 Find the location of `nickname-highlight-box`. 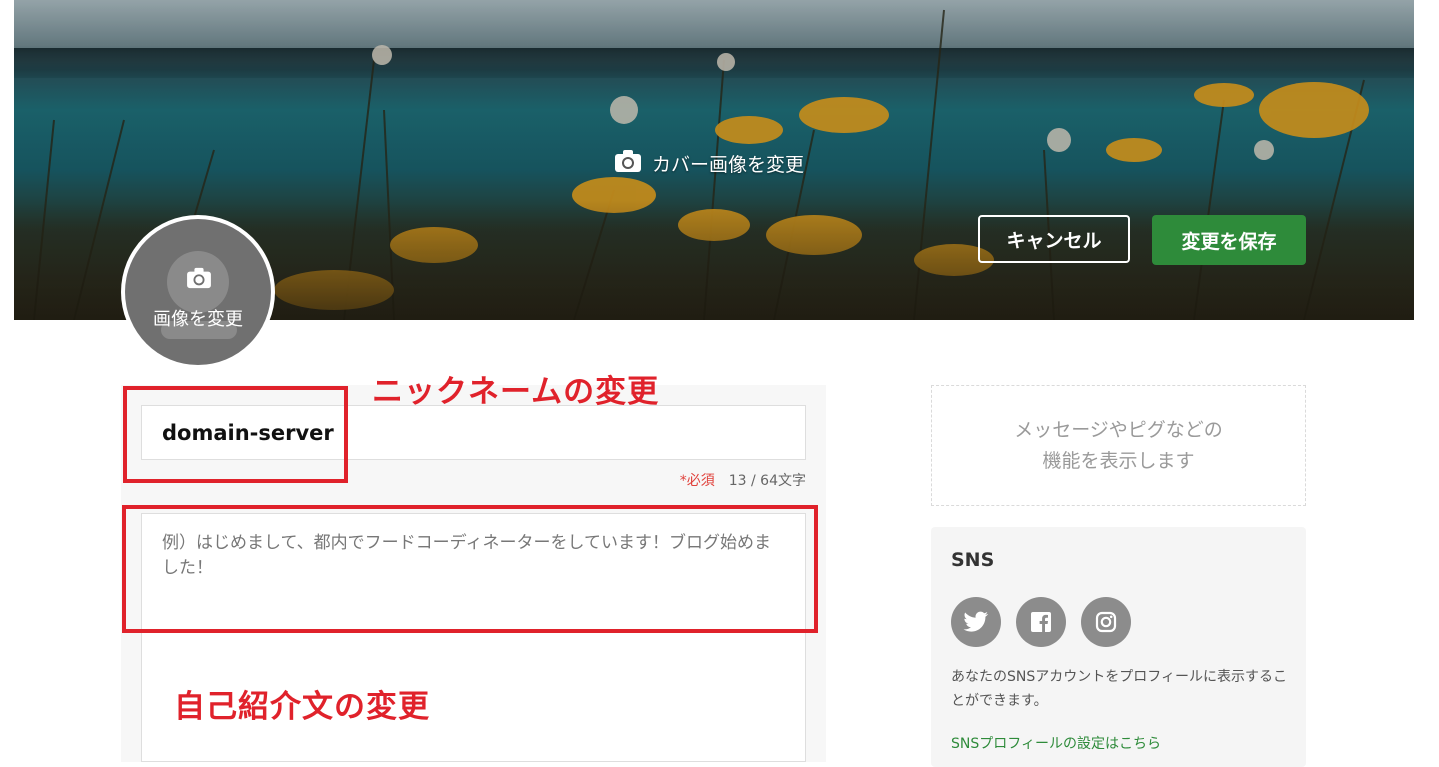

nickname-highlight-box is located at coordinates (235, 434).